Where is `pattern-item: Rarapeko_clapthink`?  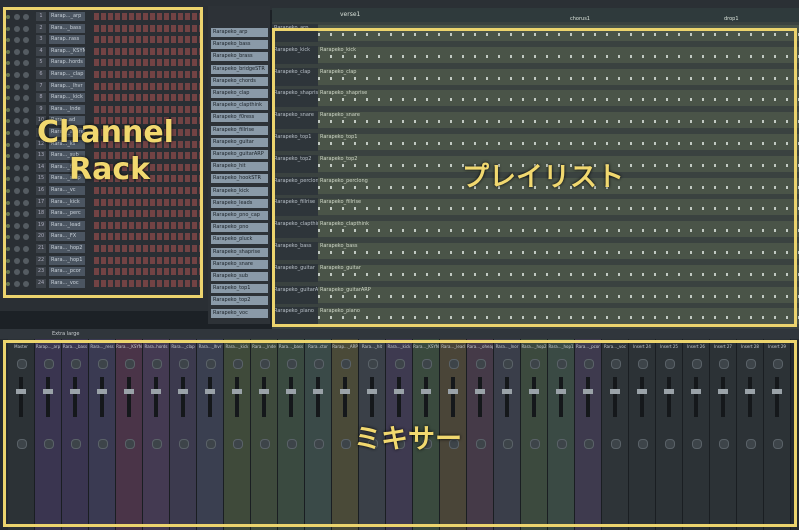 pattern-item: Rarapeko_clapthink is located at coordinates (239, 106).